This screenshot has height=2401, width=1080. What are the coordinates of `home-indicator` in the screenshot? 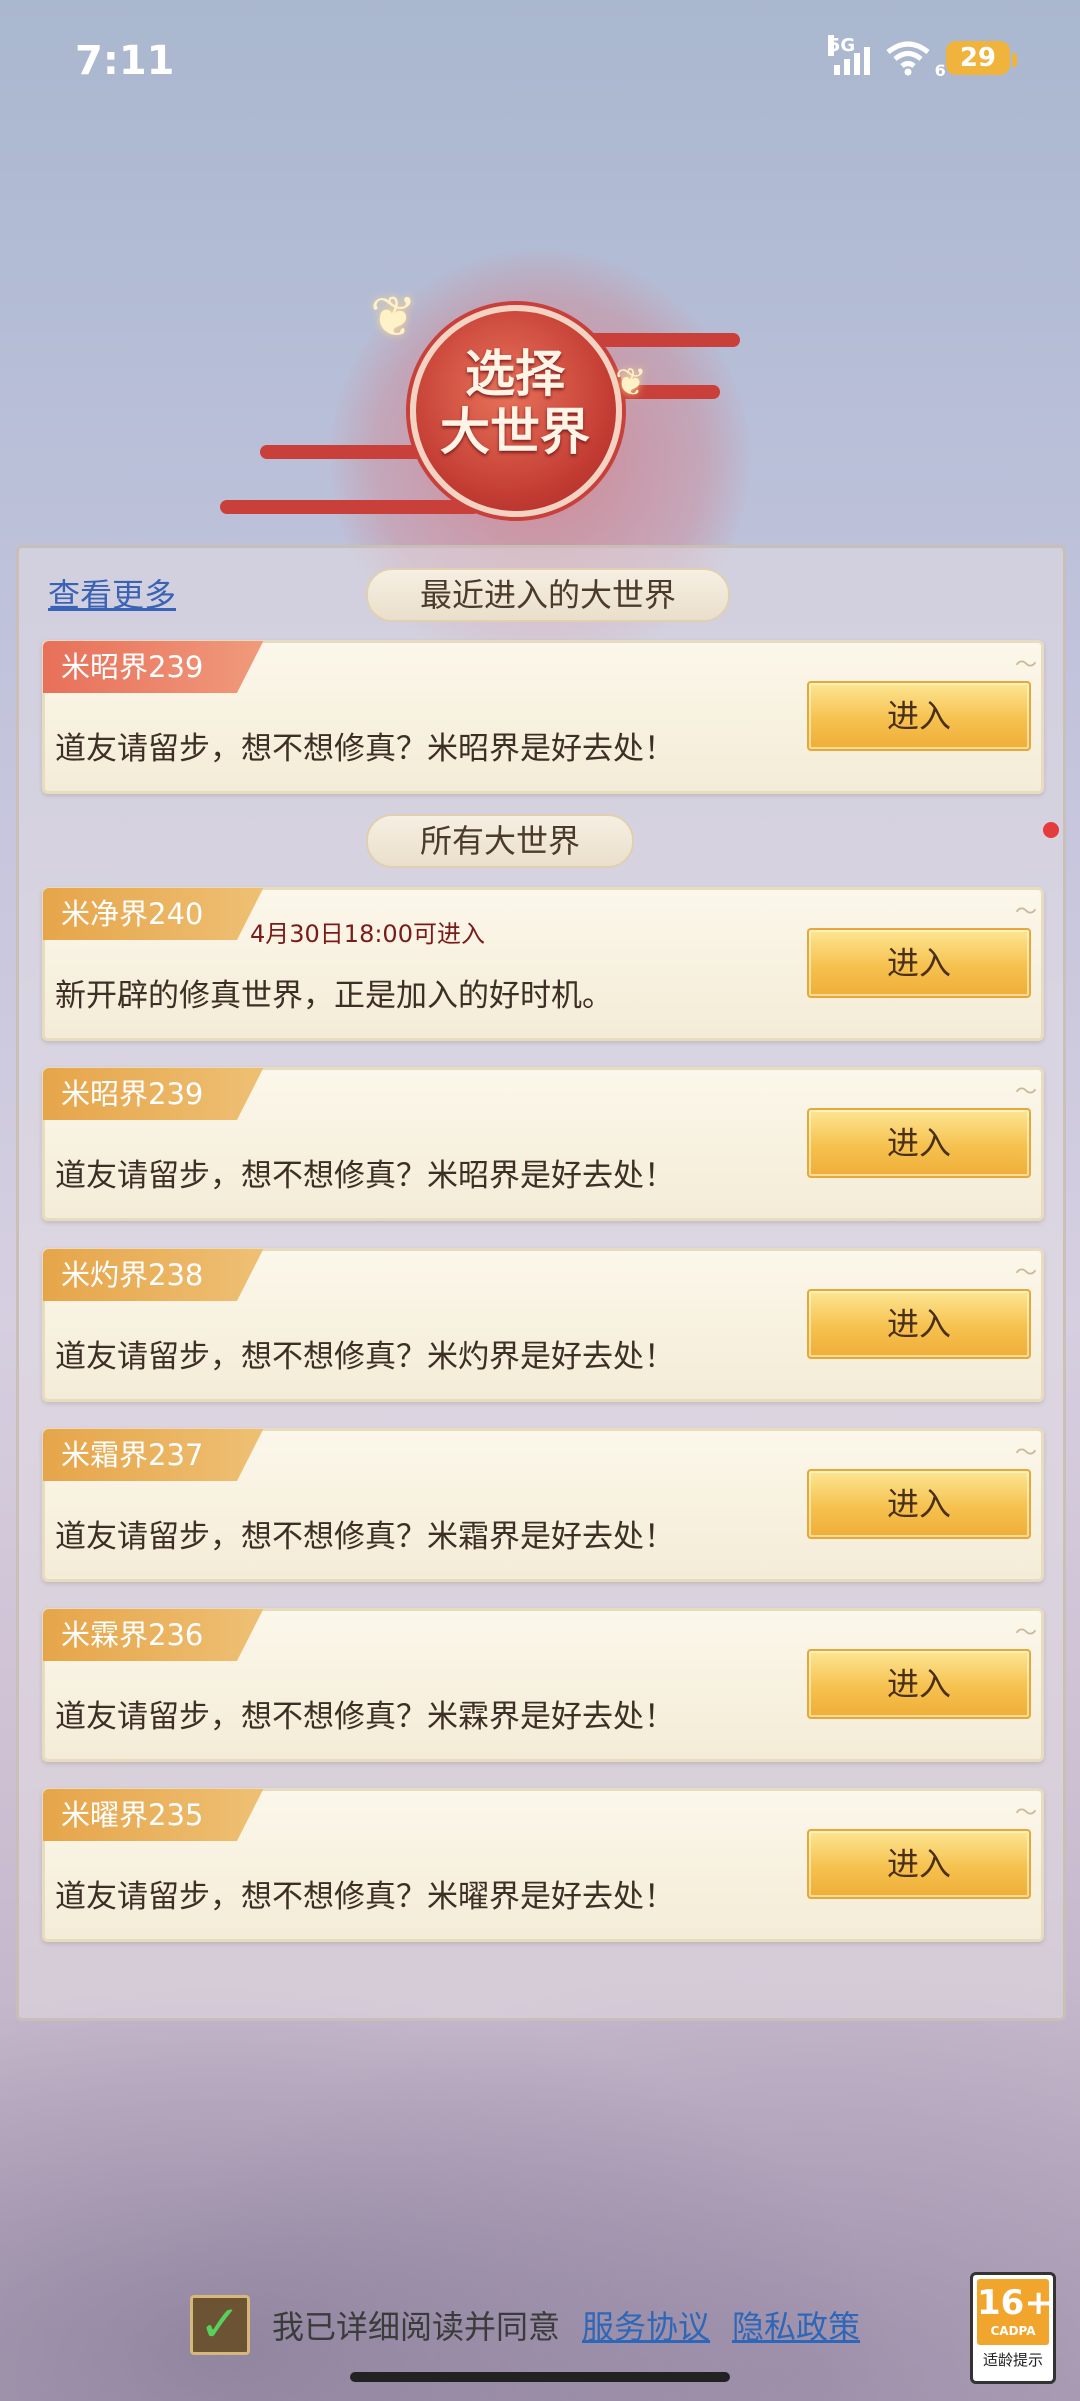 It's located at (540, 2377).